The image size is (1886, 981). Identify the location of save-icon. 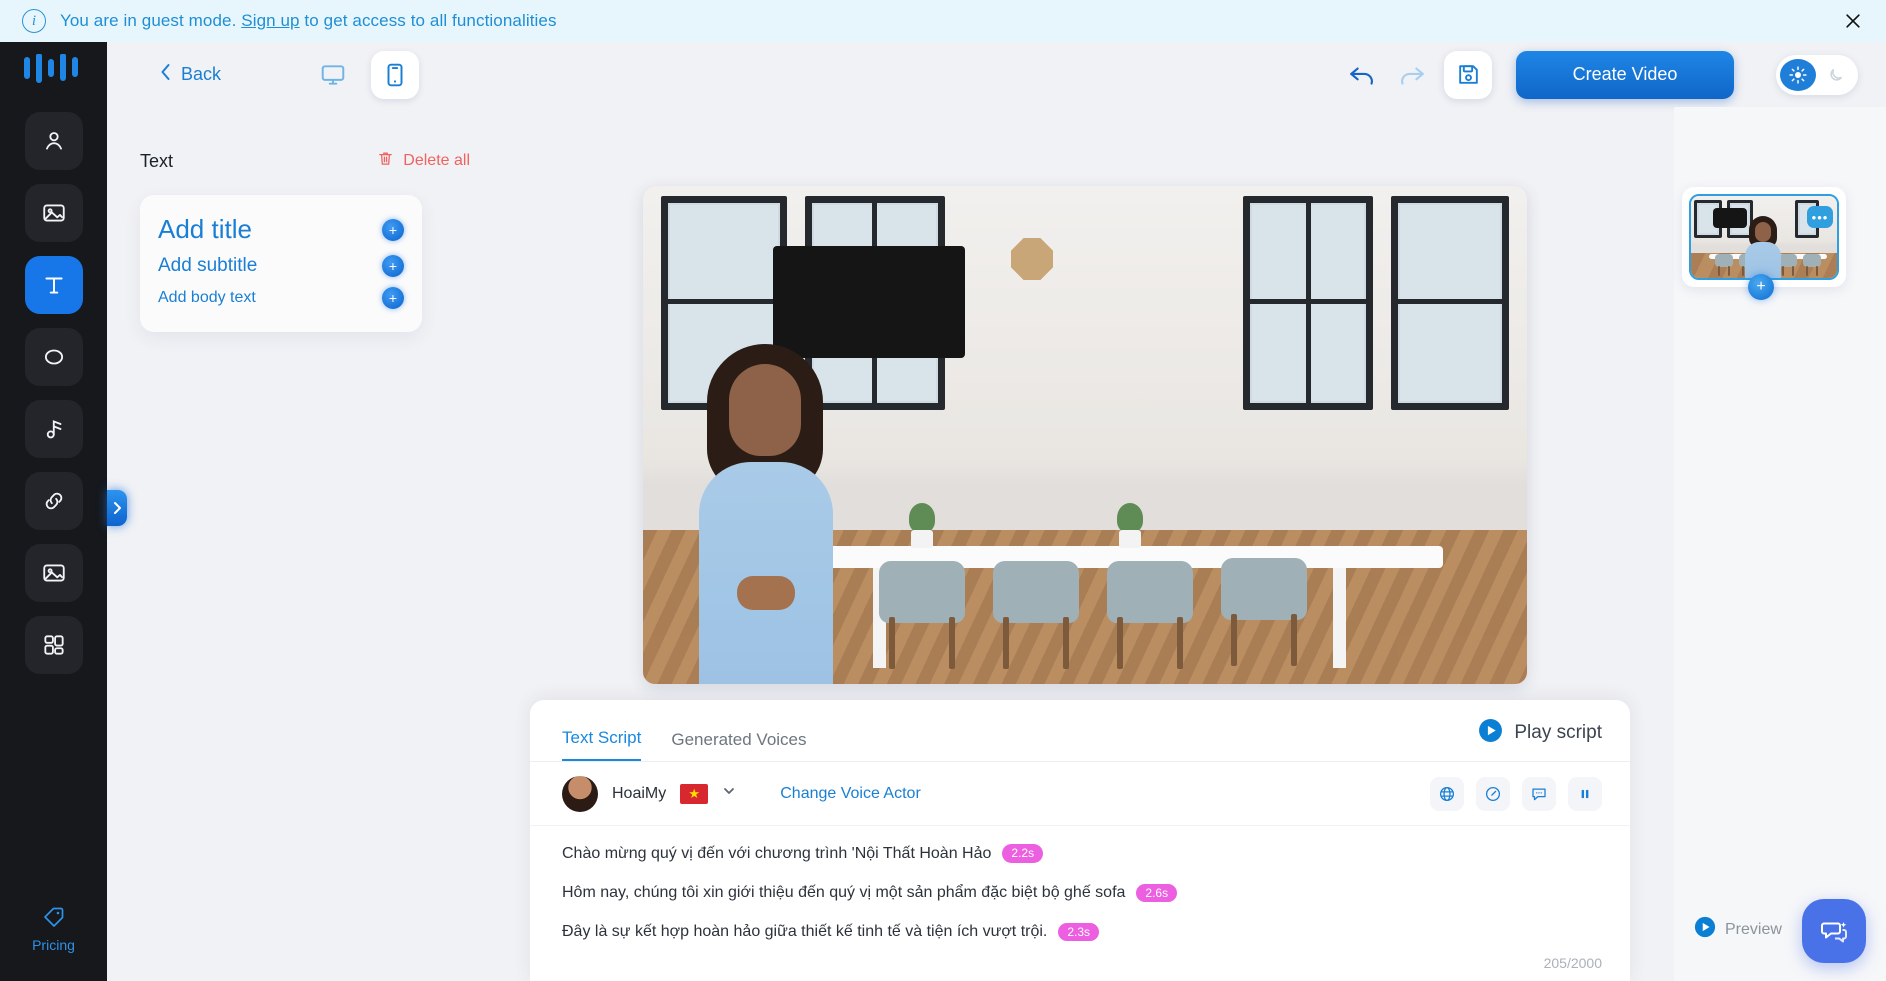
(1468, 74).